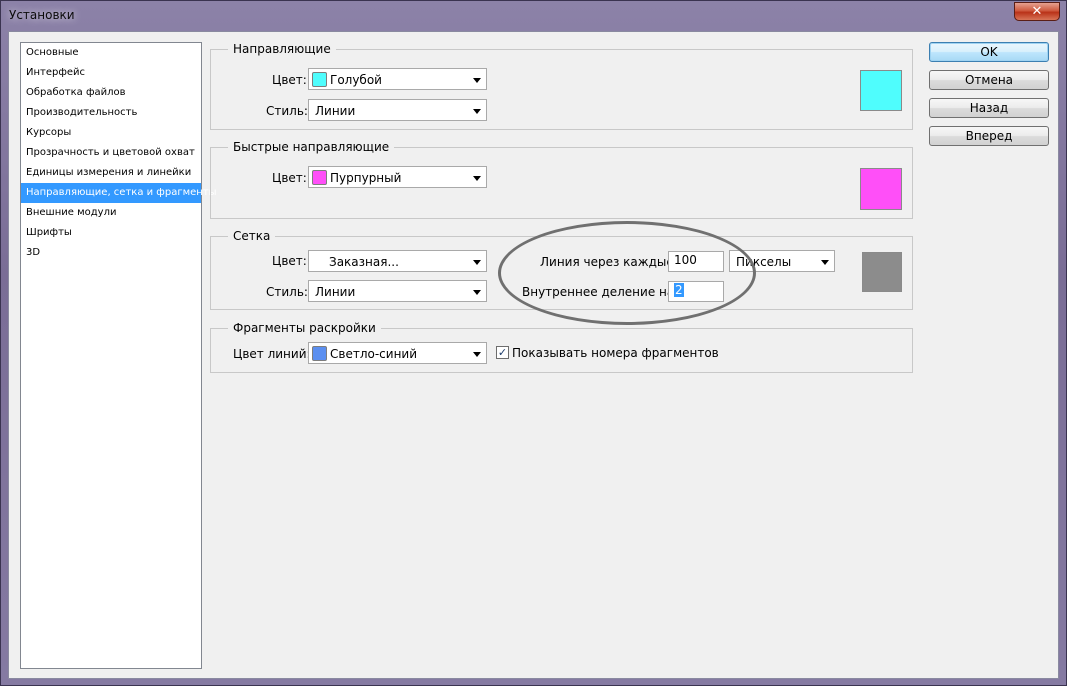 The width and height of the screenshot is (1067, 686). I want to click on guides-style-dropdown: Линии, so click(397, 110).